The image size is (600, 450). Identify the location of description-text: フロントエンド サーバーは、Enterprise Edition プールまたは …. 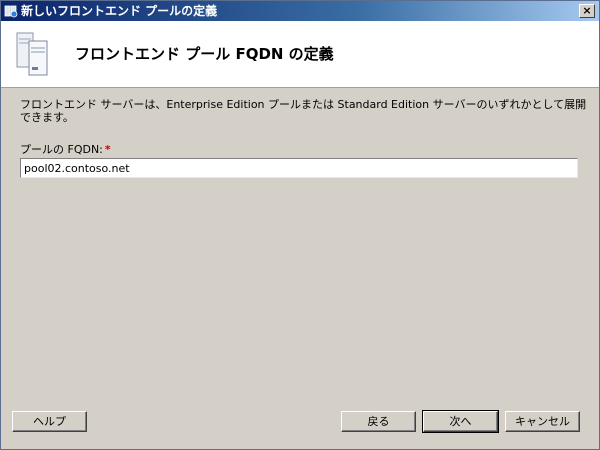
(303, 111).